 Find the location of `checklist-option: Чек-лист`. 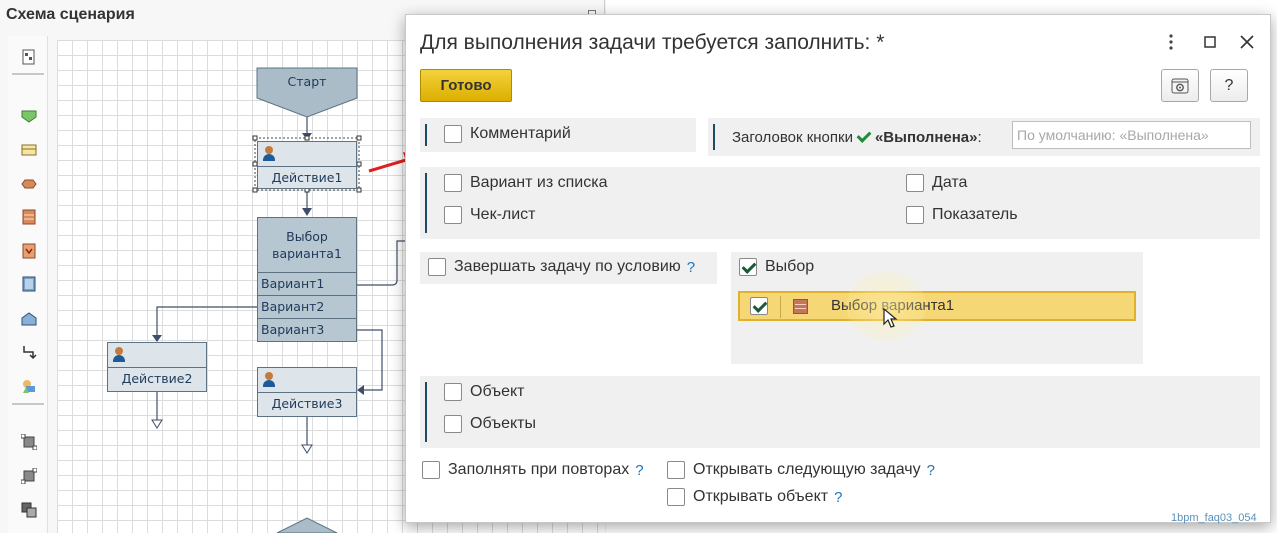

checklist-option: Чек-лист is located at coordinates (490, 215).